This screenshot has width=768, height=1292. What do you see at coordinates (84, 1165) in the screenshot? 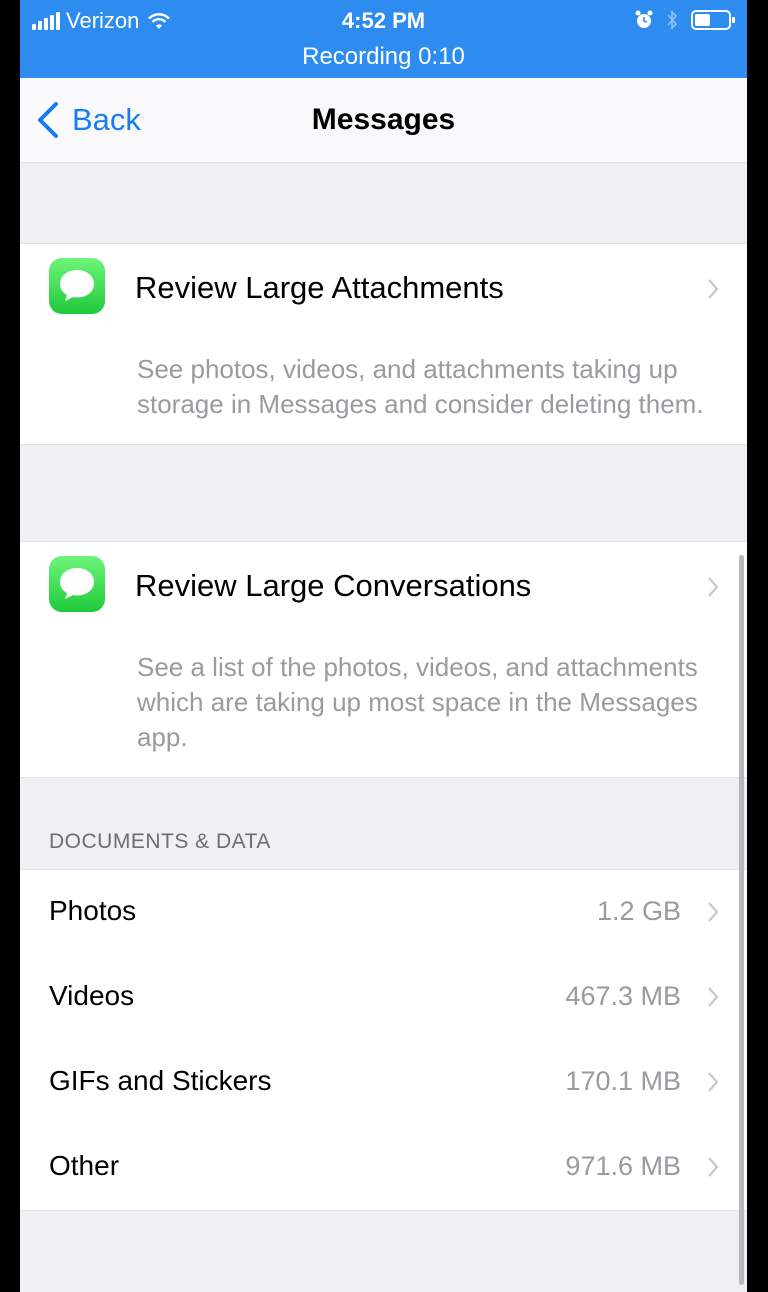
I see `row-label: Other` at bounding box center [84, 1165].